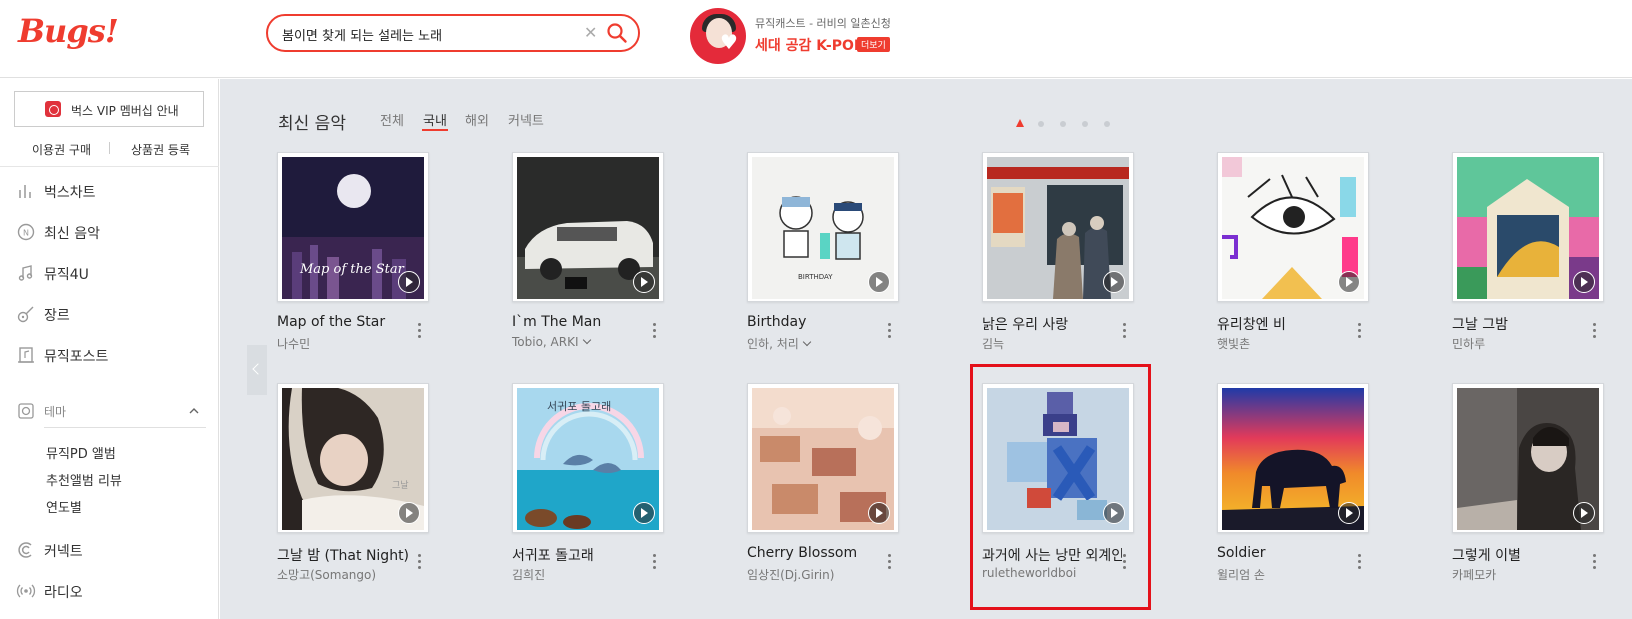 The width and height of the screenshot is (1632, 619). I want to click on clear-search-icon: ✕, so click(590, 32).